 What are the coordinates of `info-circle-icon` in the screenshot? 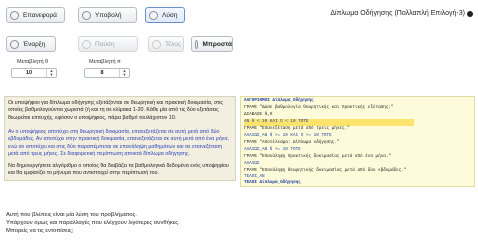 It's located at (470, 14).